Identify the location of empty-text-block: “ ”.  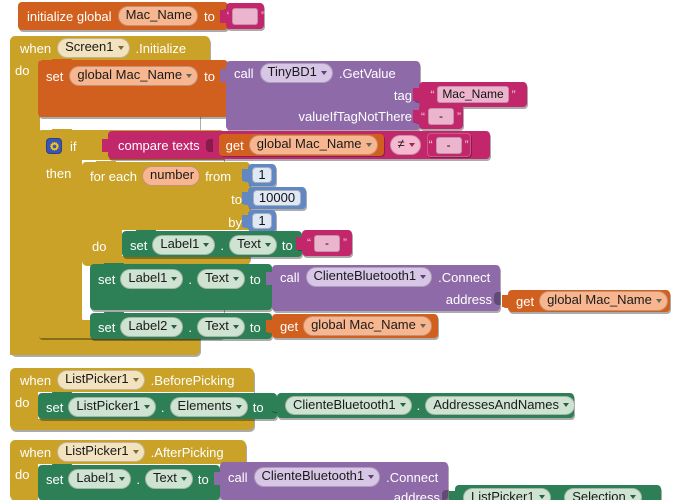
(242, 16).